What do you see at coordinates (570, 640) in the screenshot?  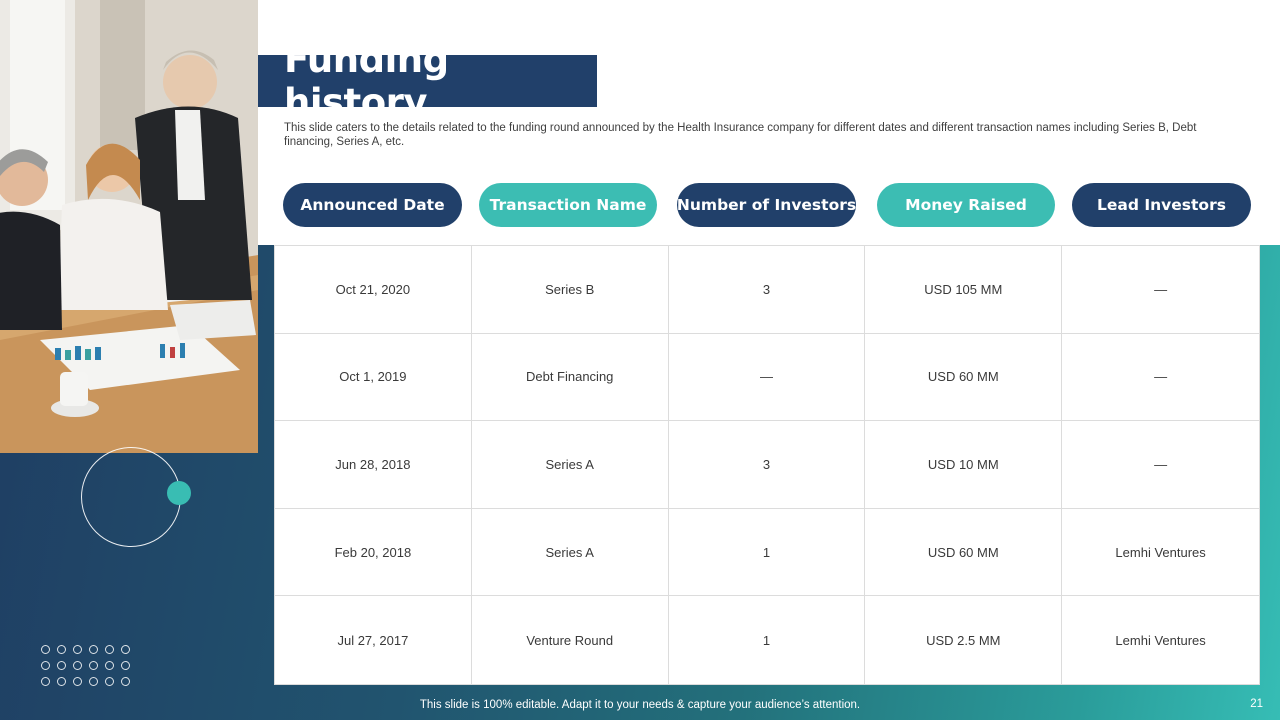 I see `table-cell-transaction: Venture Round` at bounding box center [570, 640].